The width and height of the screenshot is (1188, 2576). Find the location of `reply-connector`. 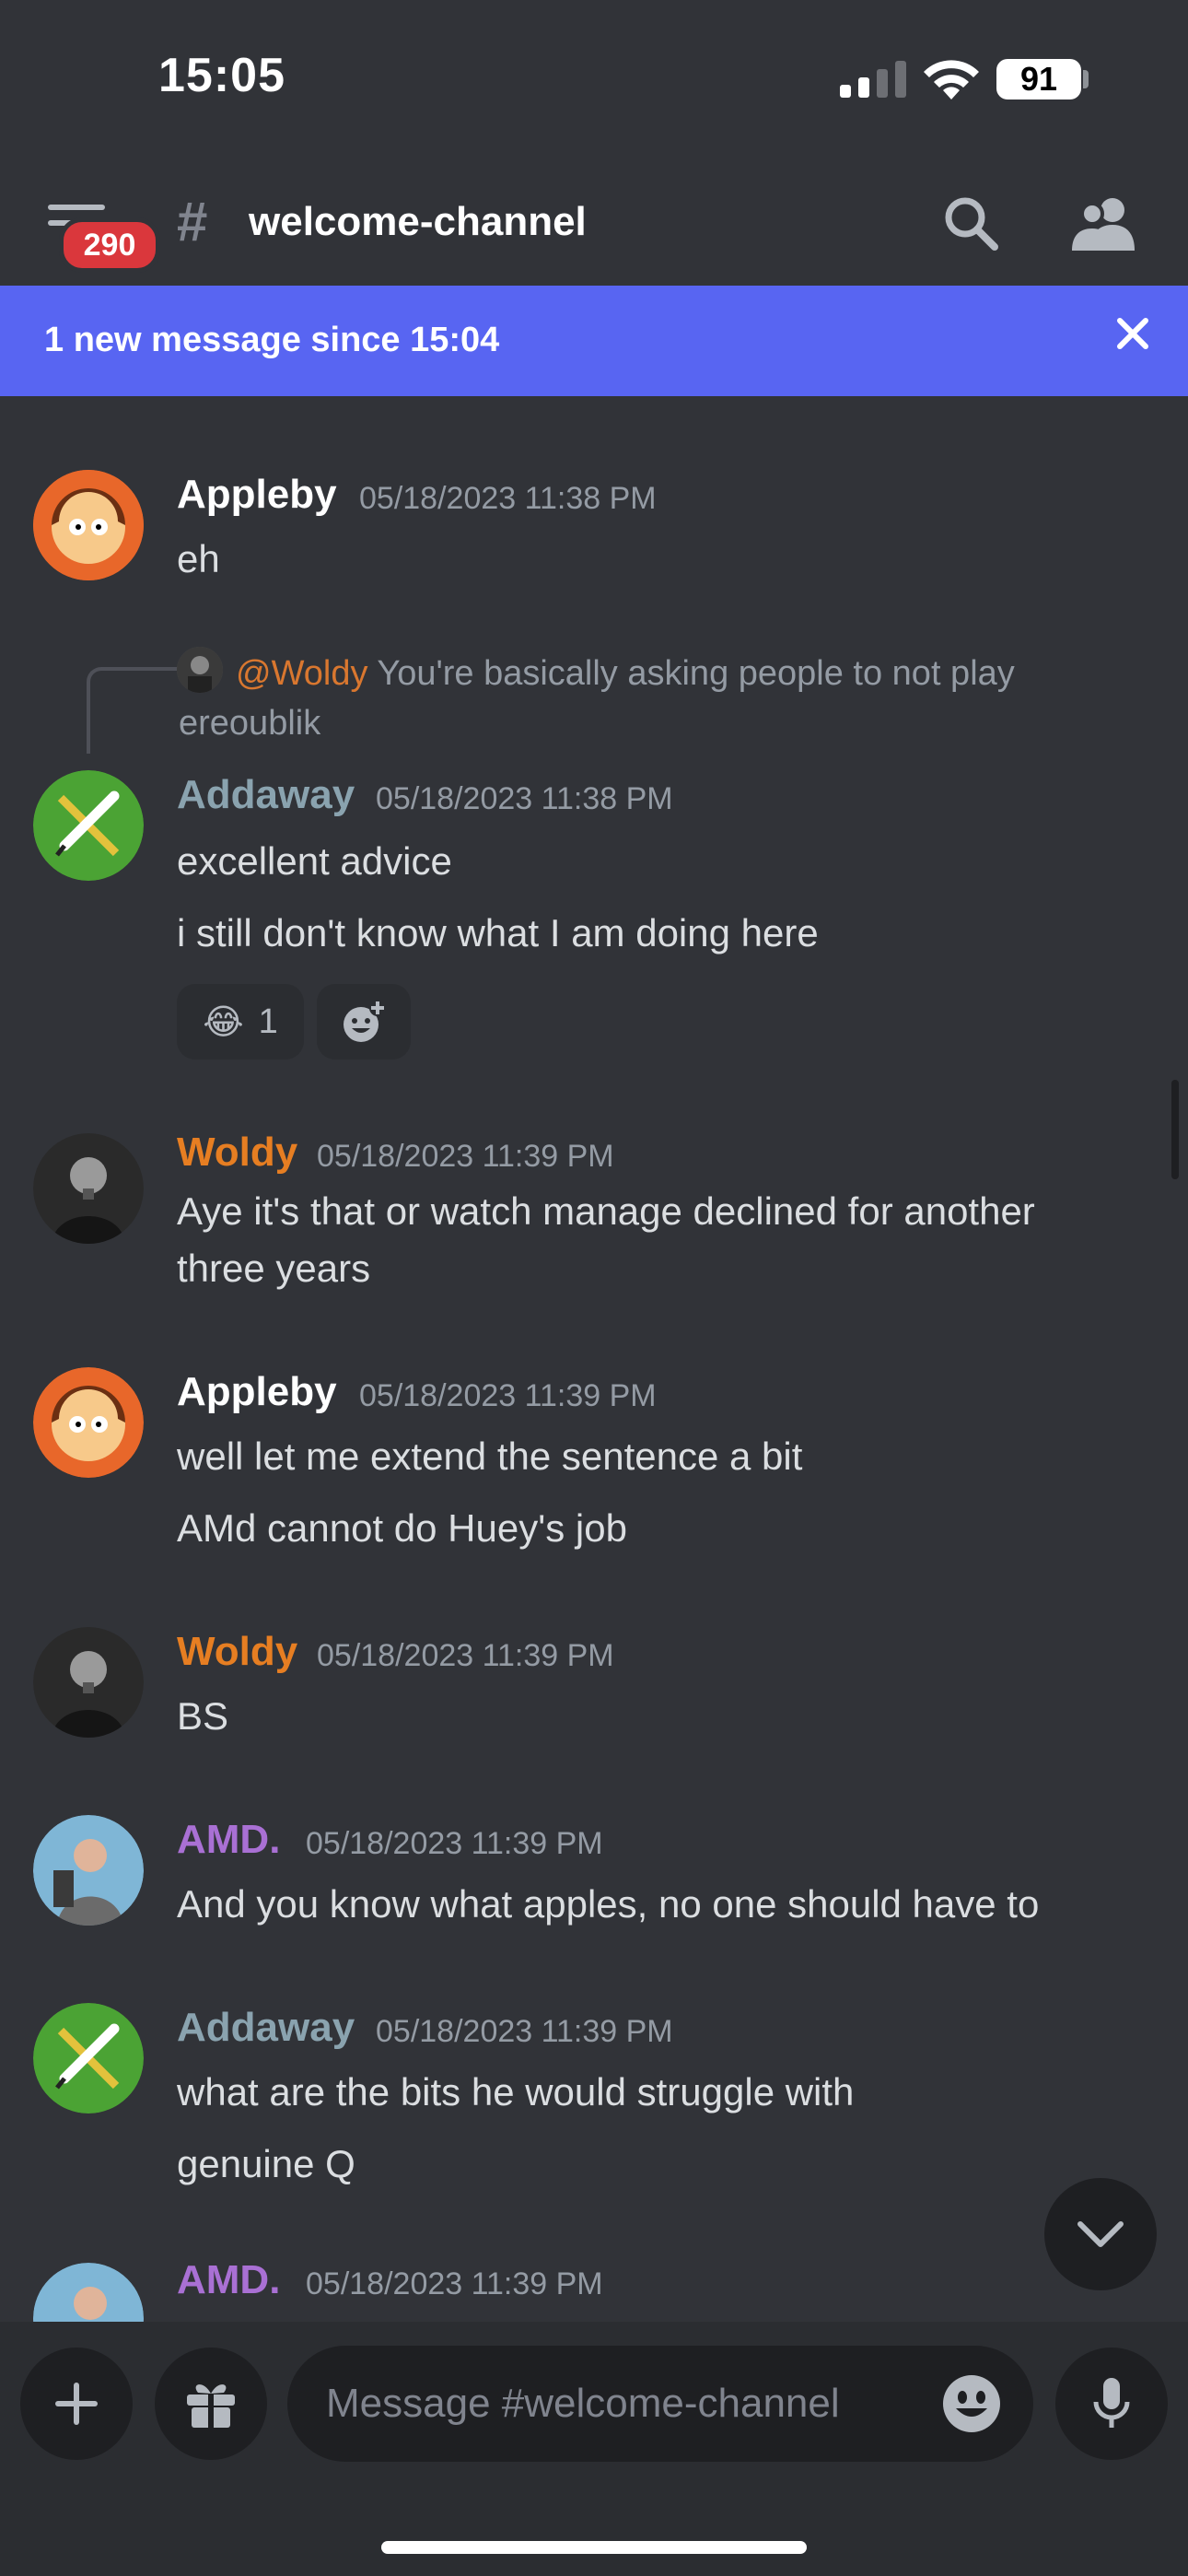

reply-connector is located at coordinates (133, 710).